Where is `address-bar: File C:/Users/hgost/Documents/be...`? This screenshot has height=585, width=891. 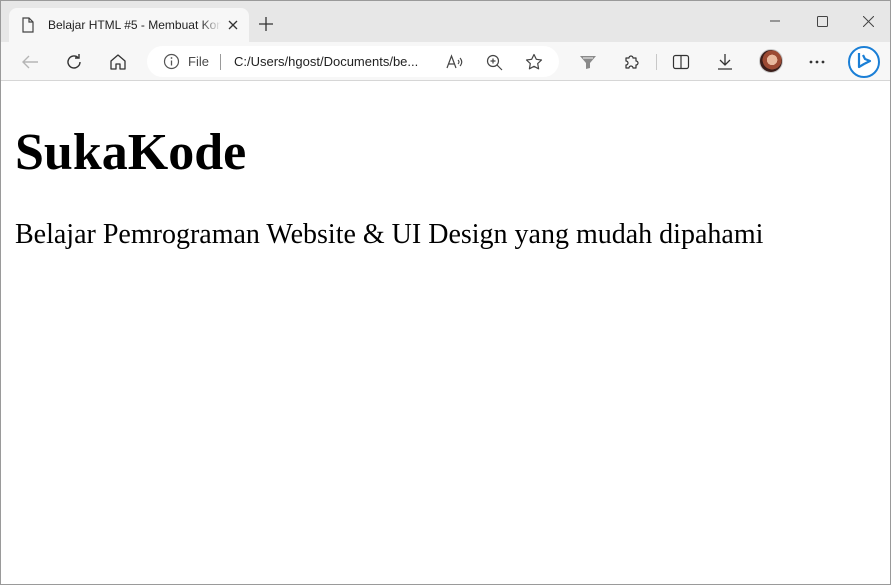
address-bar: File C:/Users/hgost/Documents/be... is located at coordinates (353, 61).